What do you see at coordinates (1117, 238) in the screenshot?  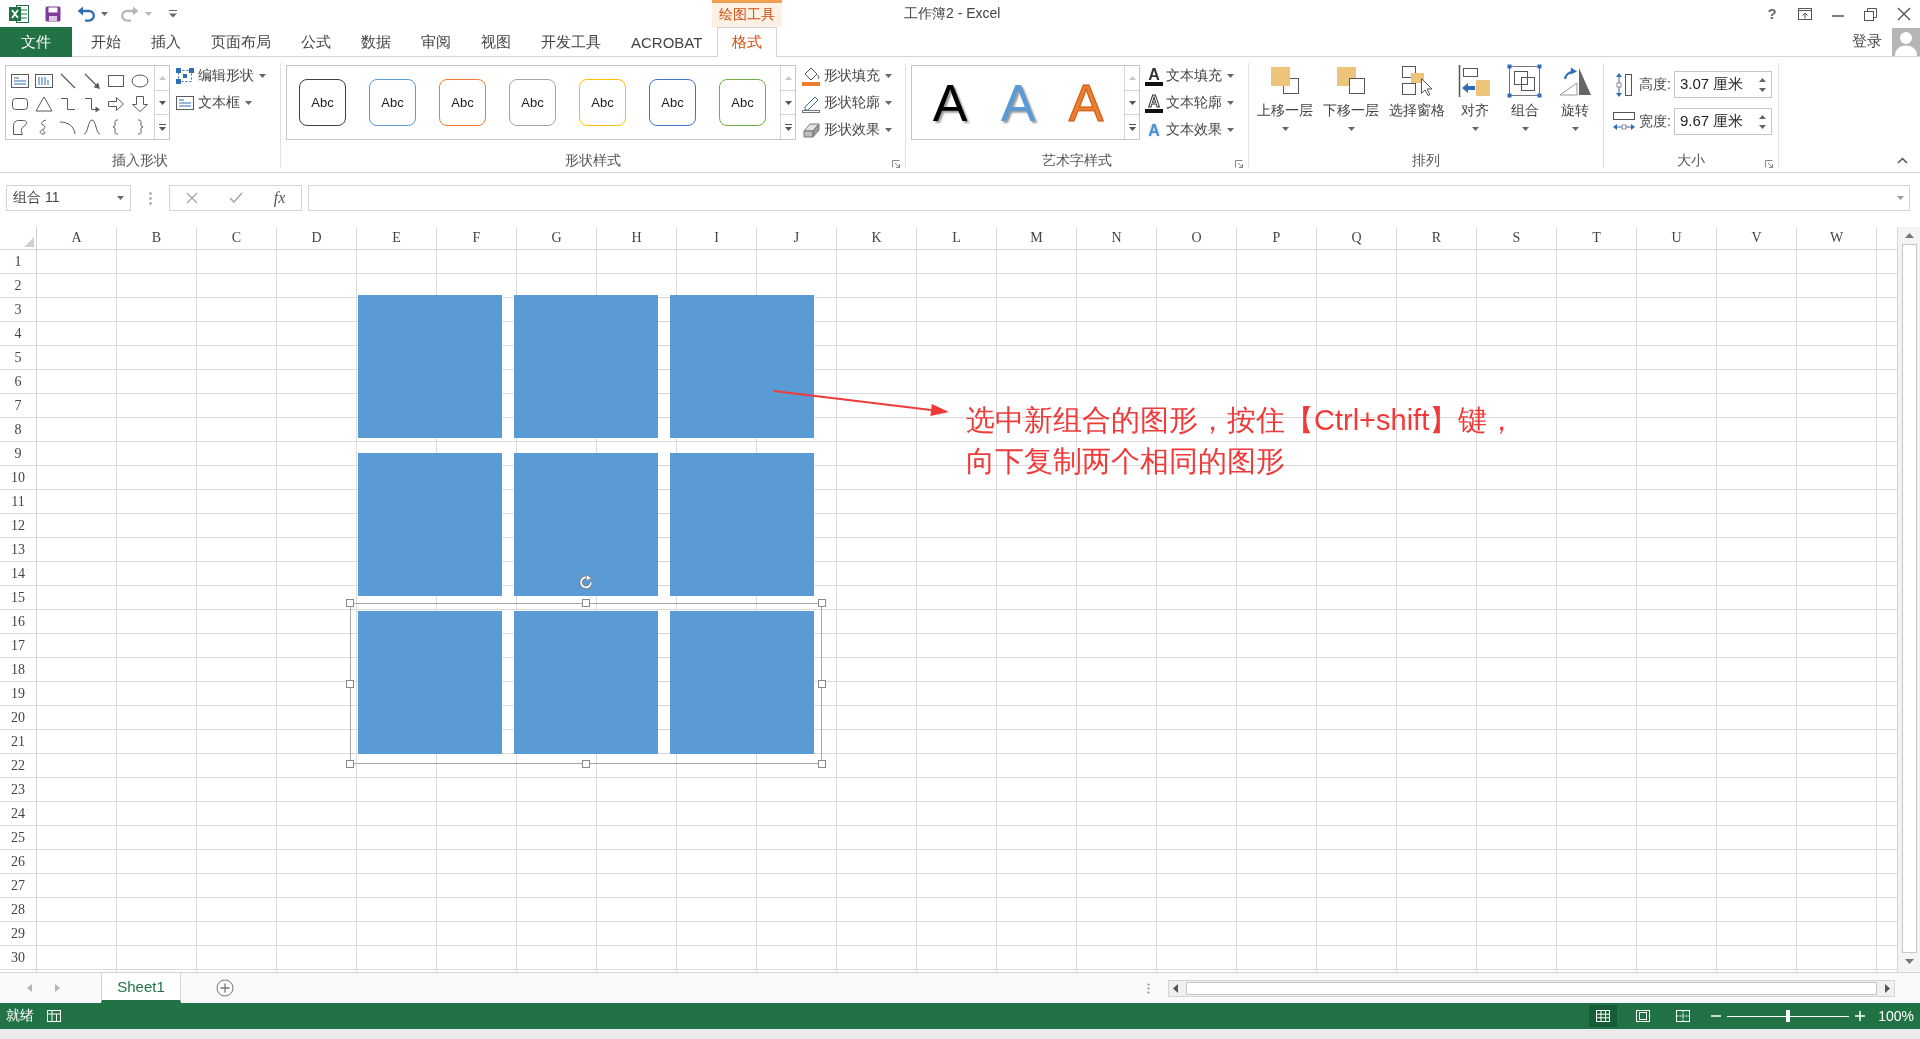 I see `column-header: N` at bounding box center [1117, 238].